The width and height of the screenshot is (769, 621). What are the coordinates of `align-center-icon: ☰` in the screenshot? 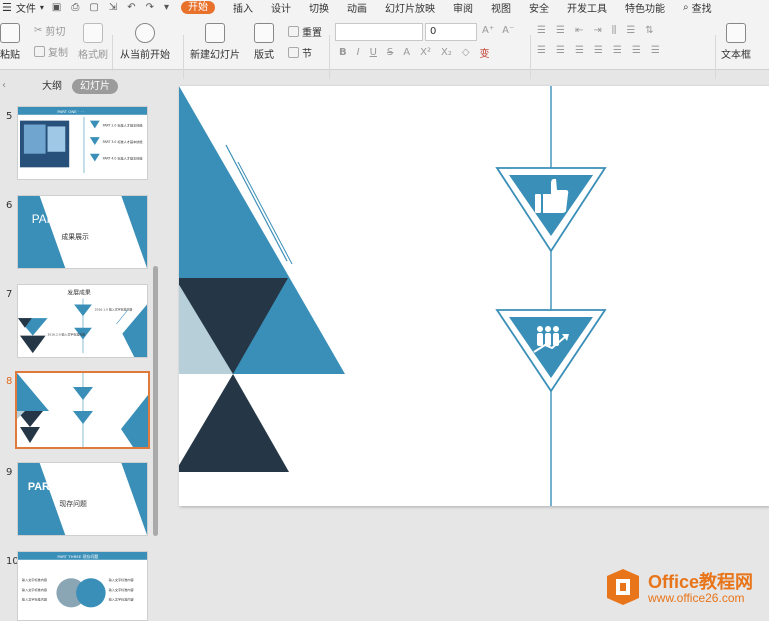 It's located at (560, 50).